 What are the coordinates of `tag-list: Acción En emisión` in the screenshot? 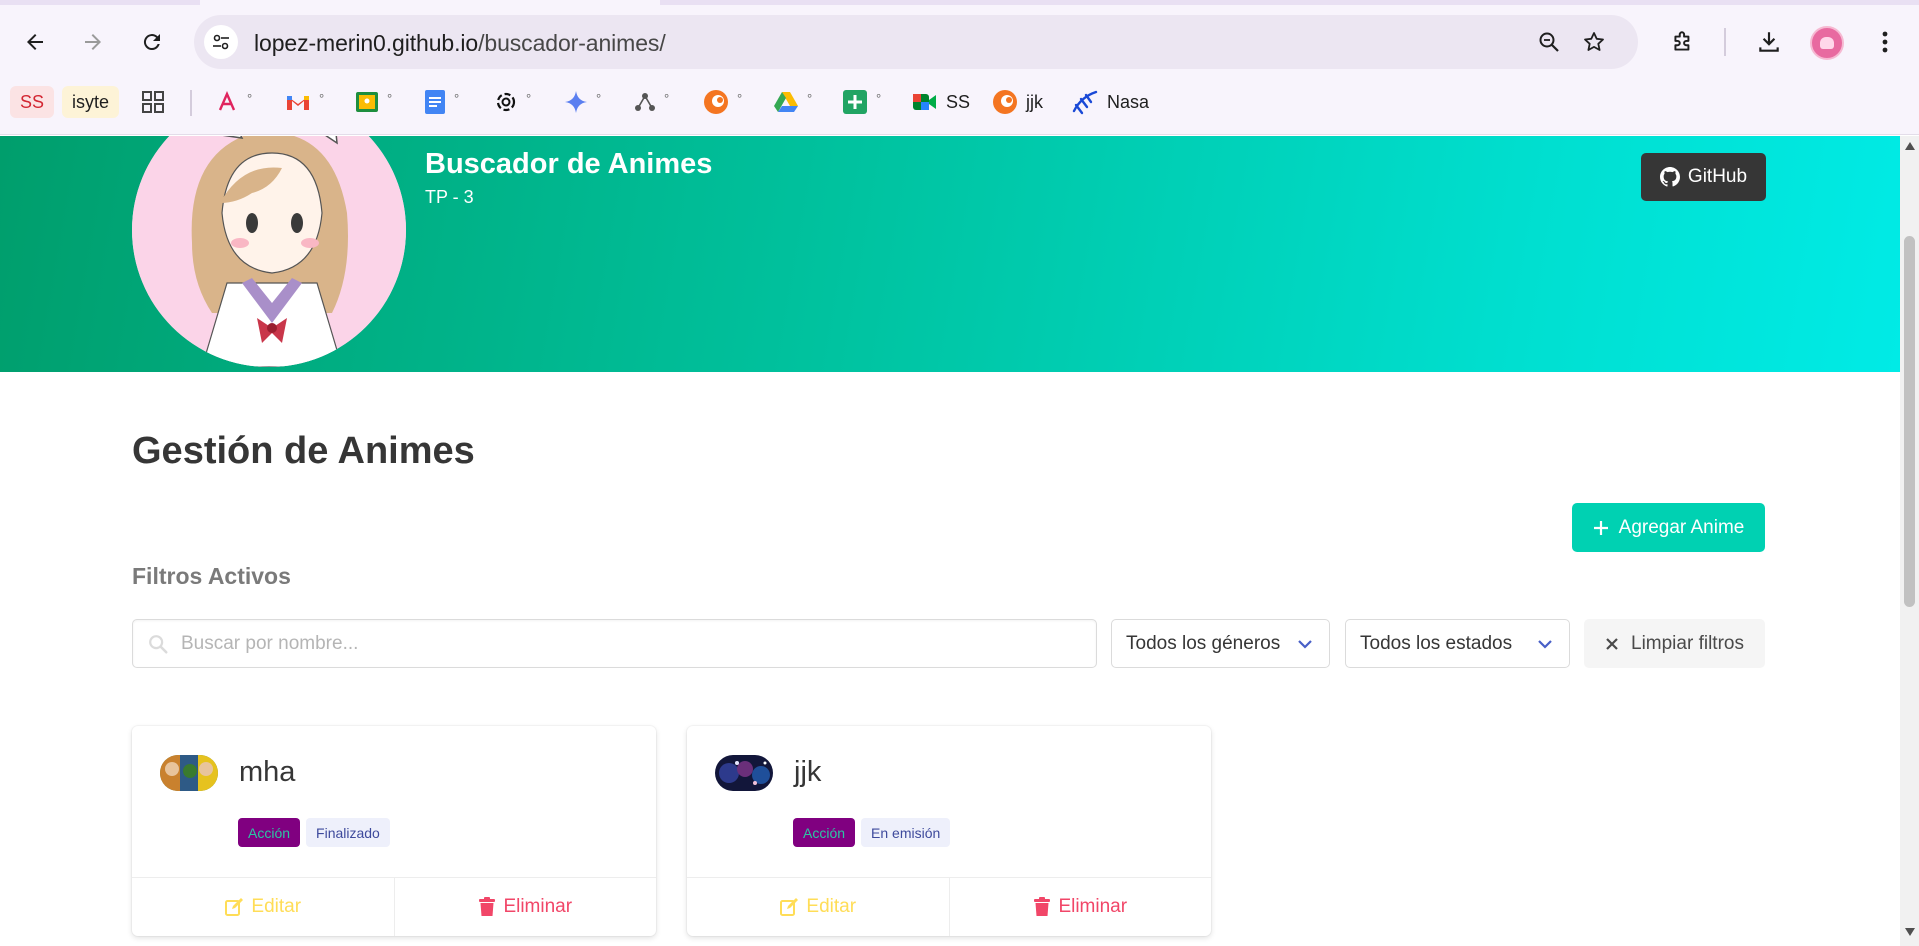 It's located at (872, 832).